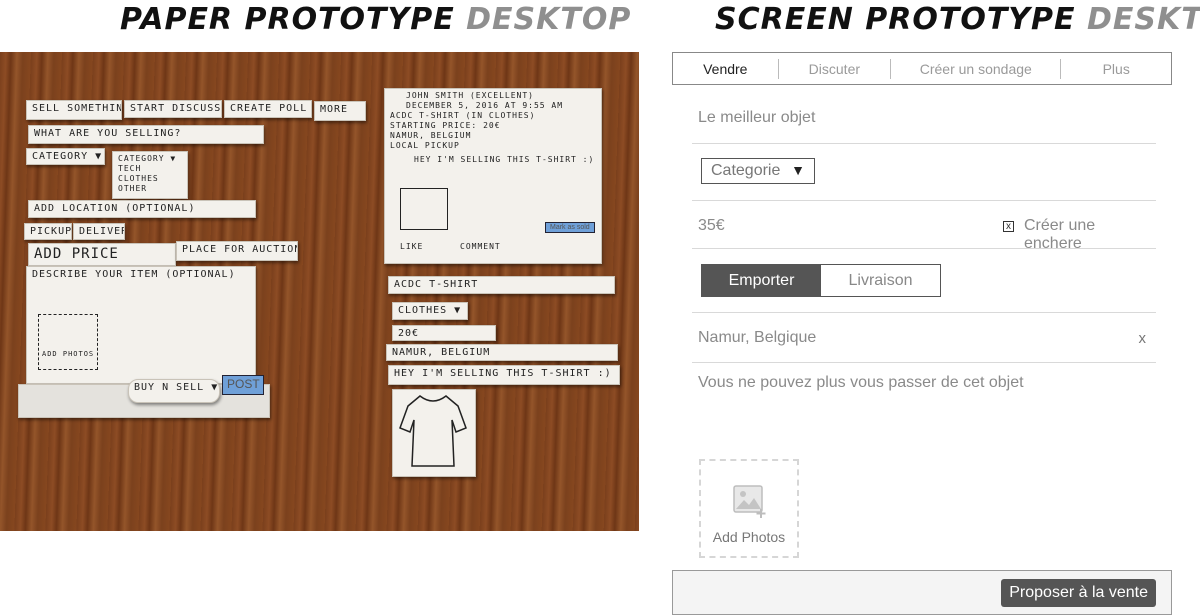 Image resolution: width=1200 pixels, height=615 pixels. I want to click on paper-auction: Place for auction, so click(237, 251).